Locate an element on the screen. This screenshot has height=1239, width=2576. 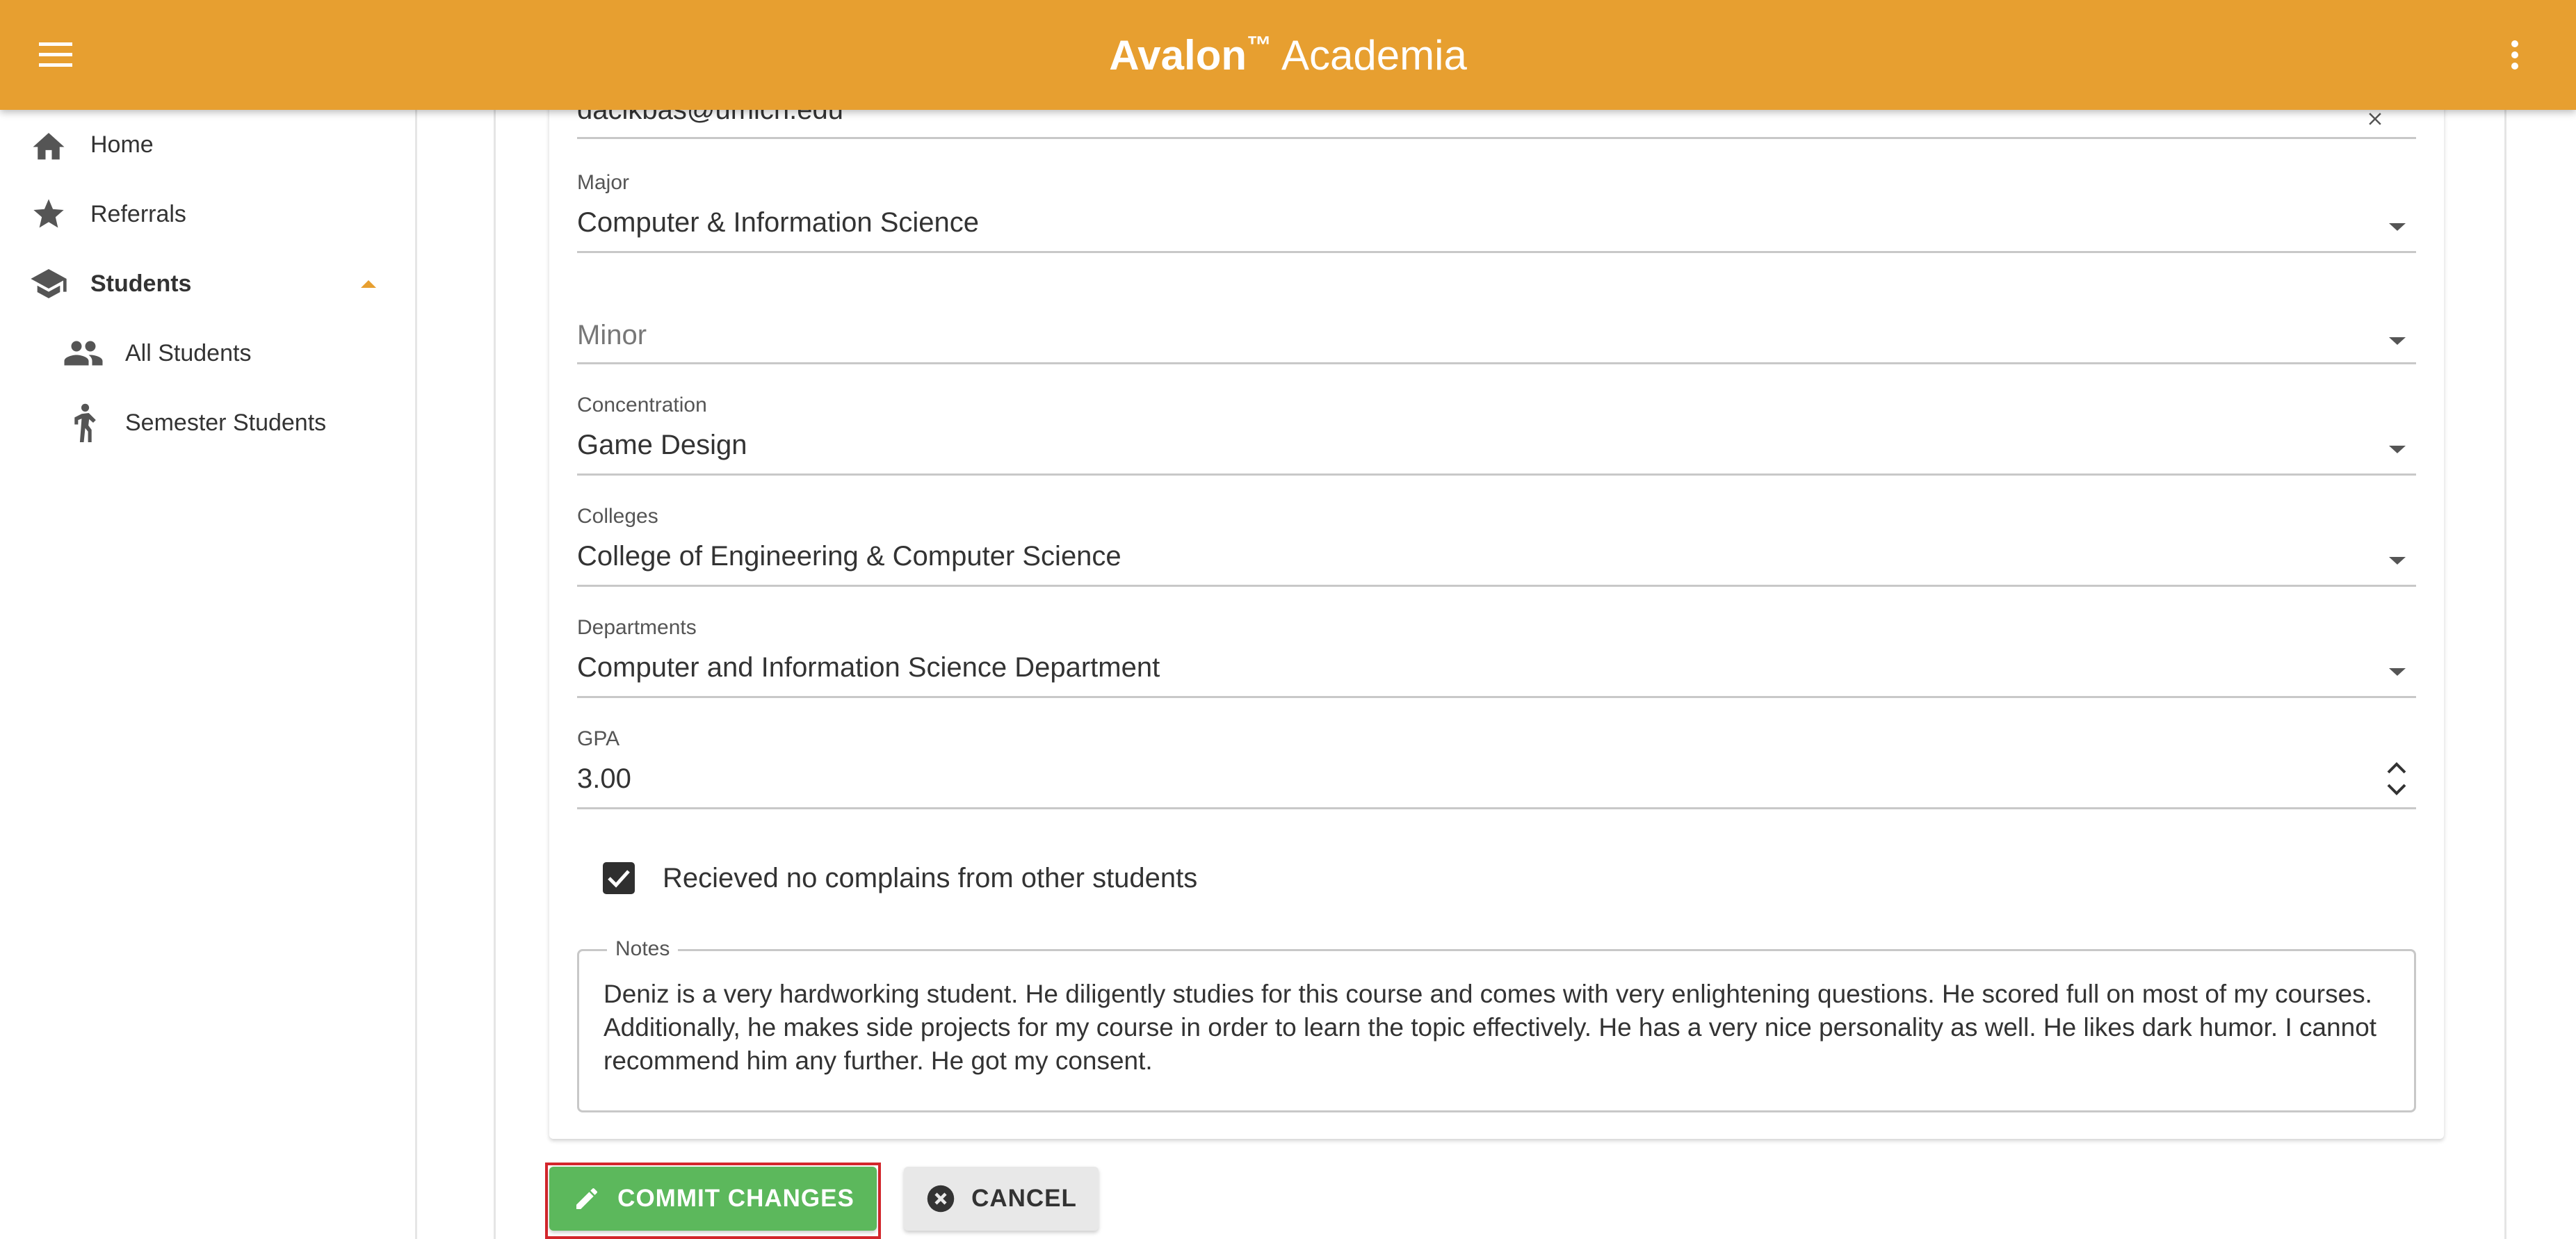
major-value: Computer & Information Science is located at coordinates (778, 222).